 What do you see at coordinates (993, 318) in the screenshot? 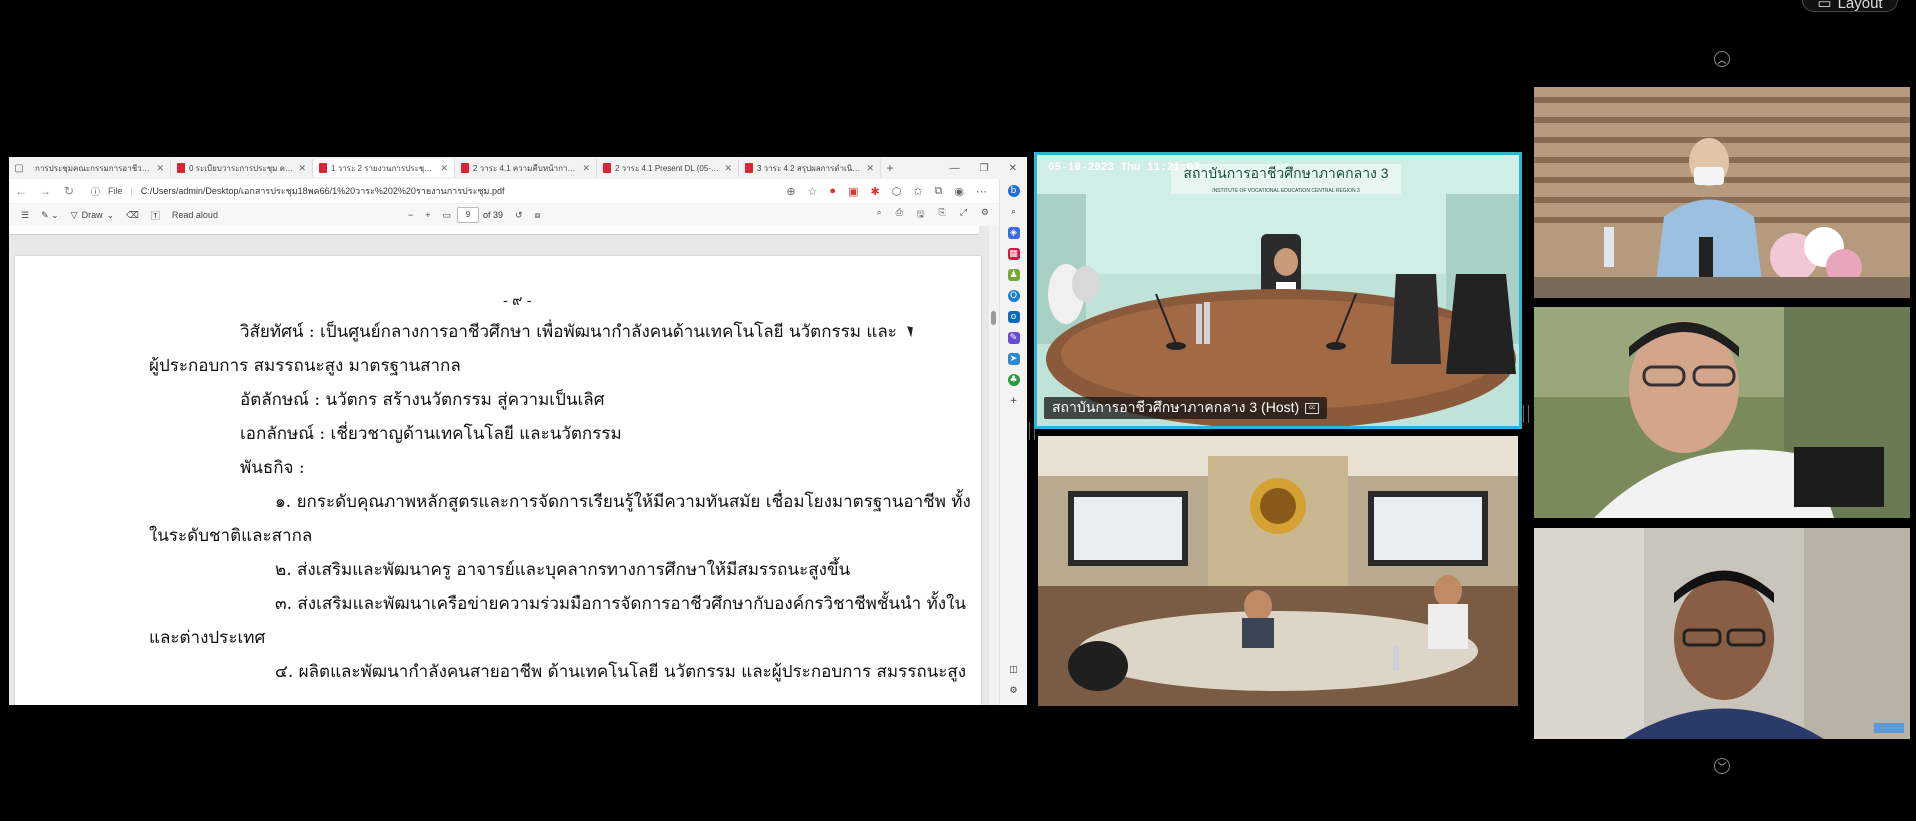
I see `scrollbar-thumb` at bounding box center [993, 318].